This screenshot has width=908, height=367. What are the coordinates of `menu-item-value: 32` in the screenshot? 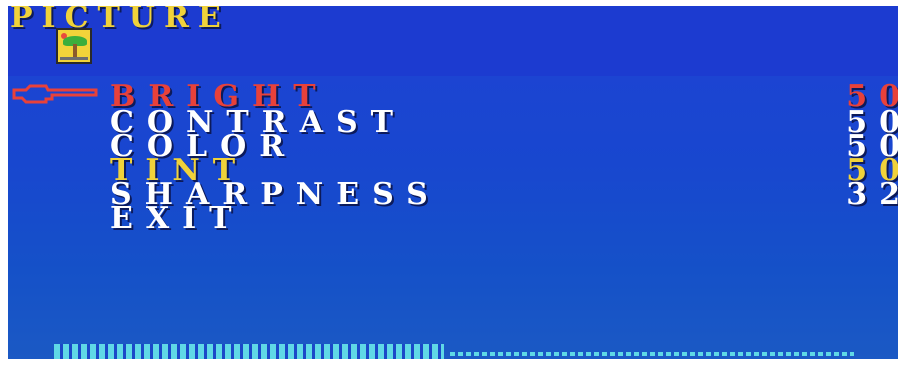 It's located at (872, 194).